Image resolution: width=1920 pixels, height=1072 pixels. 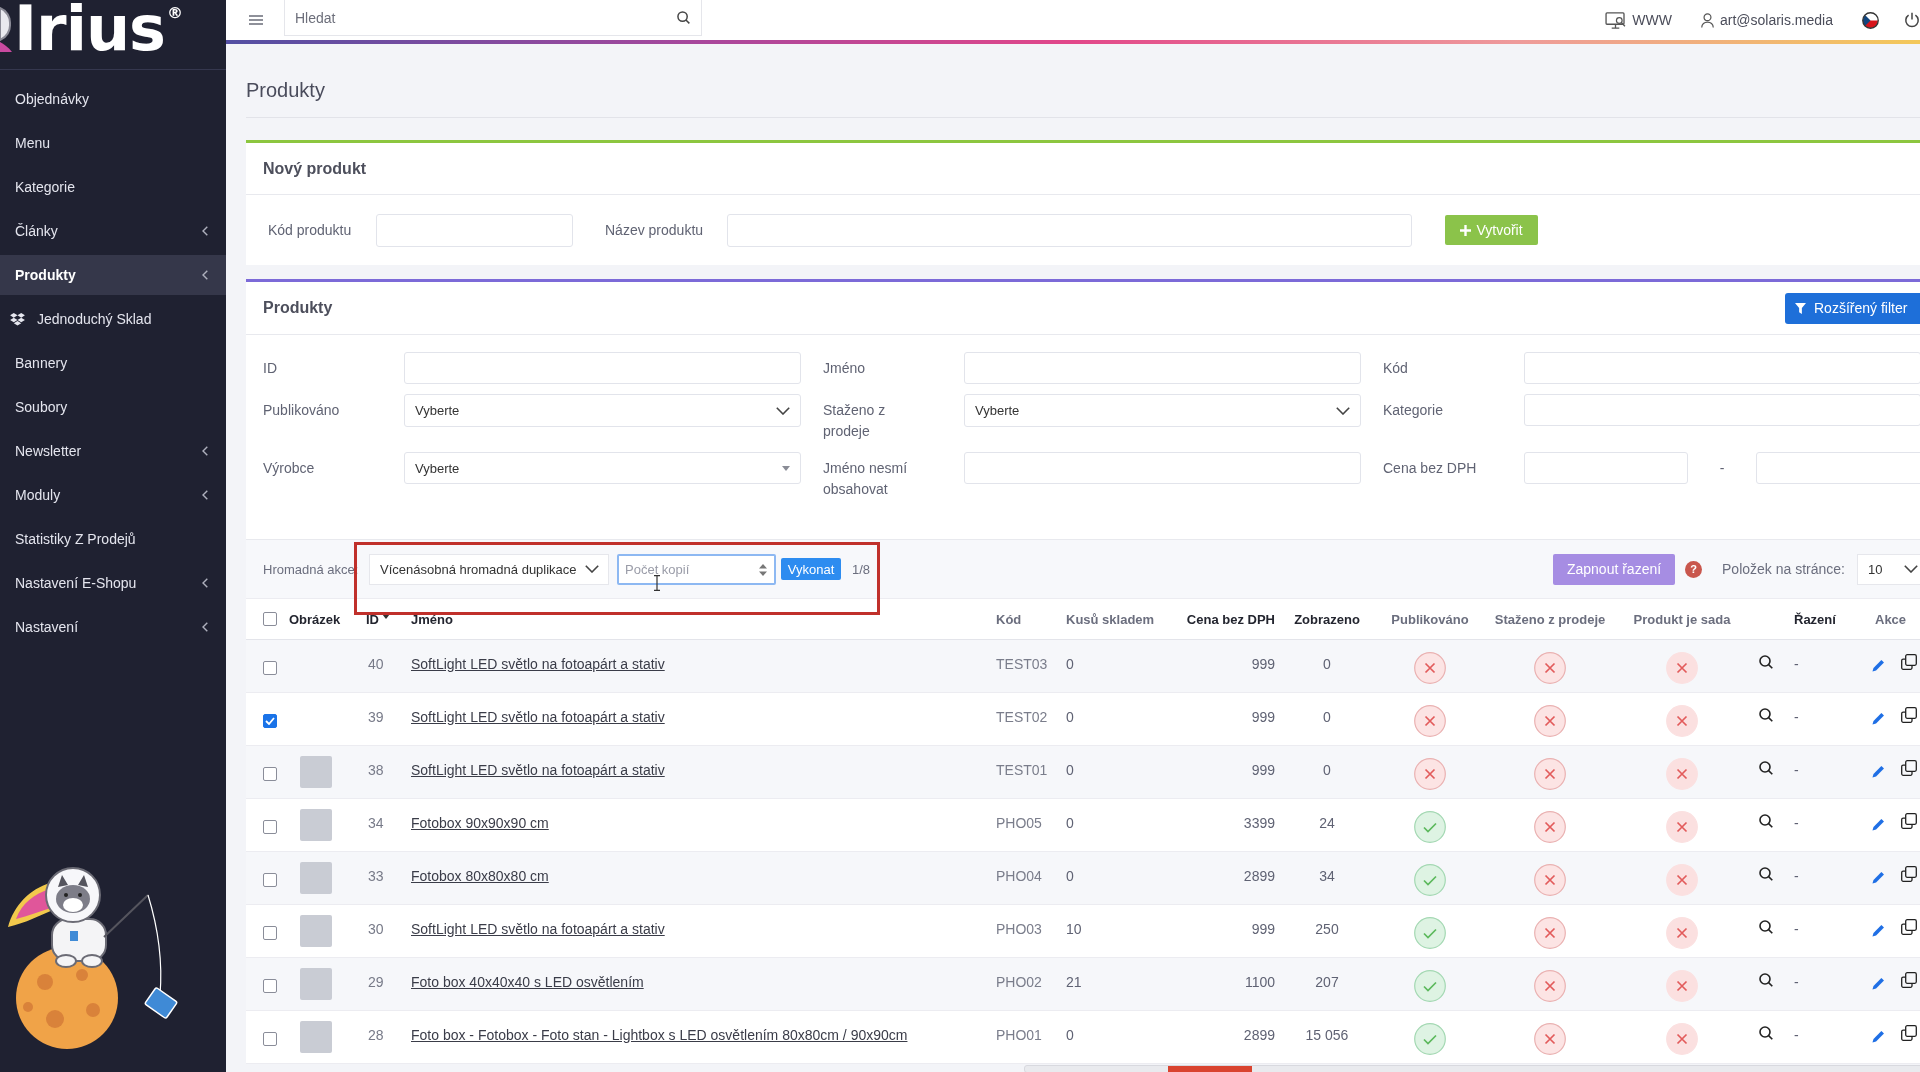 I want to click on sidebar-item: Newsletter, so click(x=113, y=451).